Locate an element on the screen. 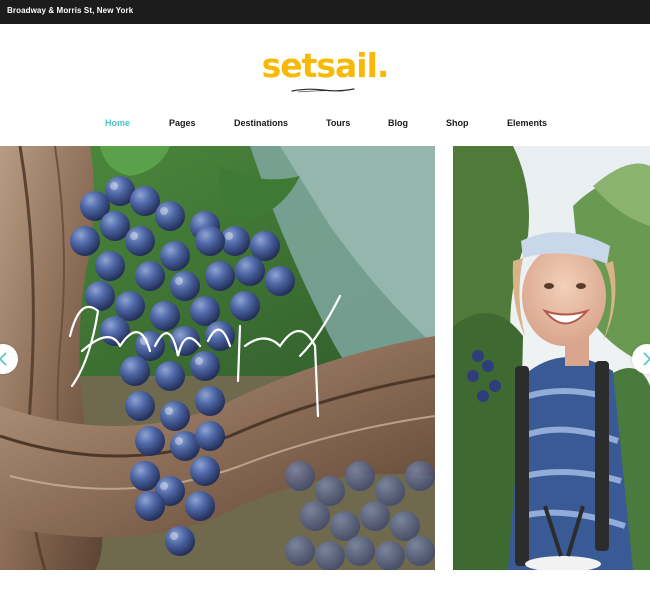  logo-wordmark: setsail. is located at coordinates (325, 65).